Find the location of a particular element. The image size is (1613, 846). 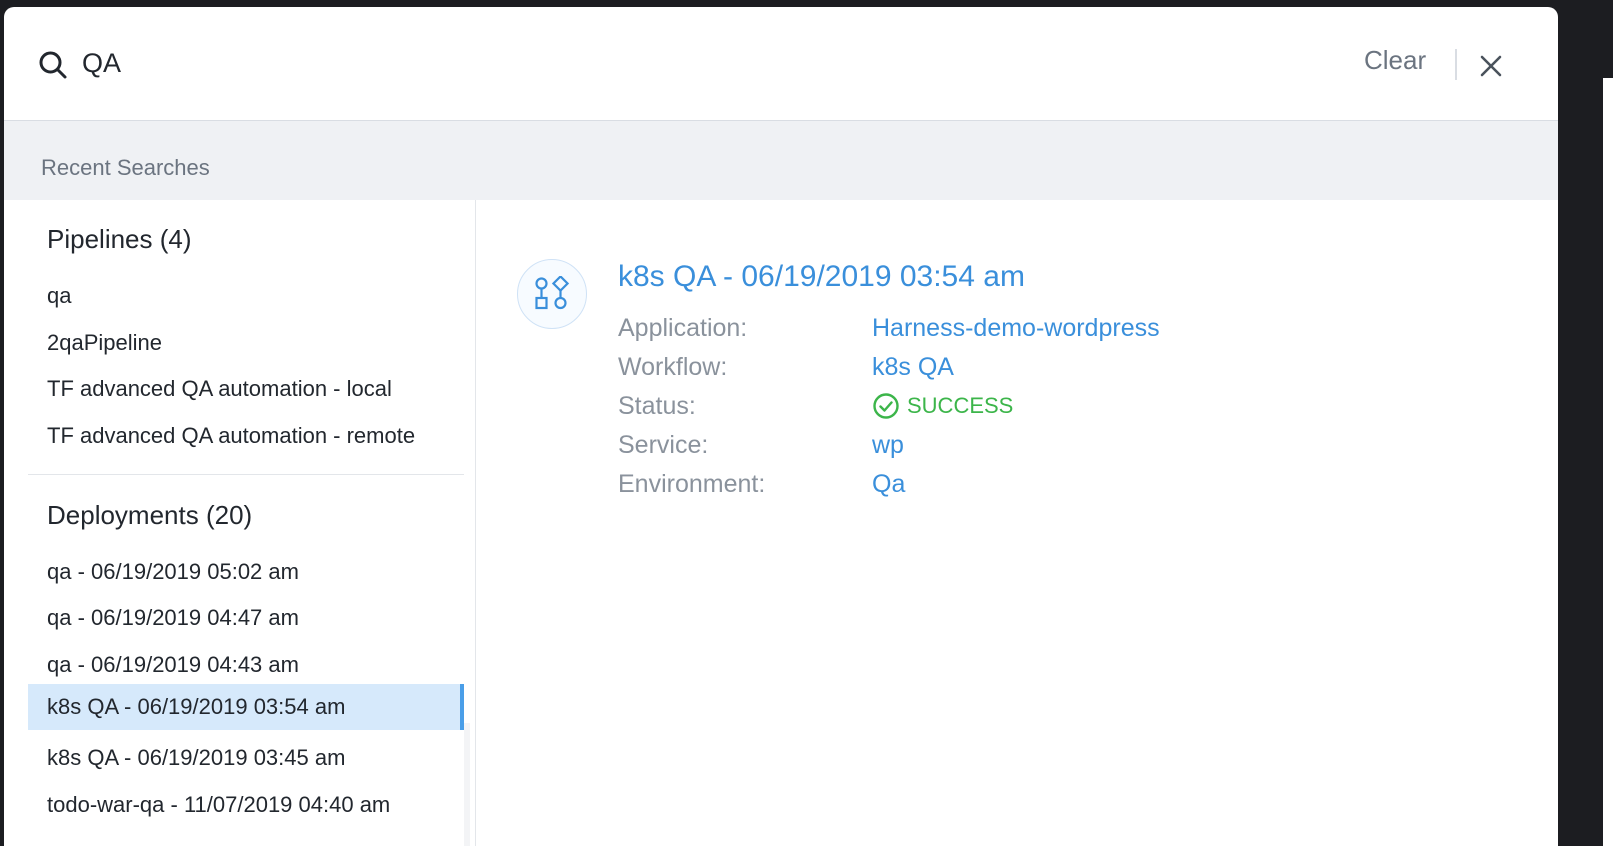

backdrop-page is located at coordinates (1608, 462).